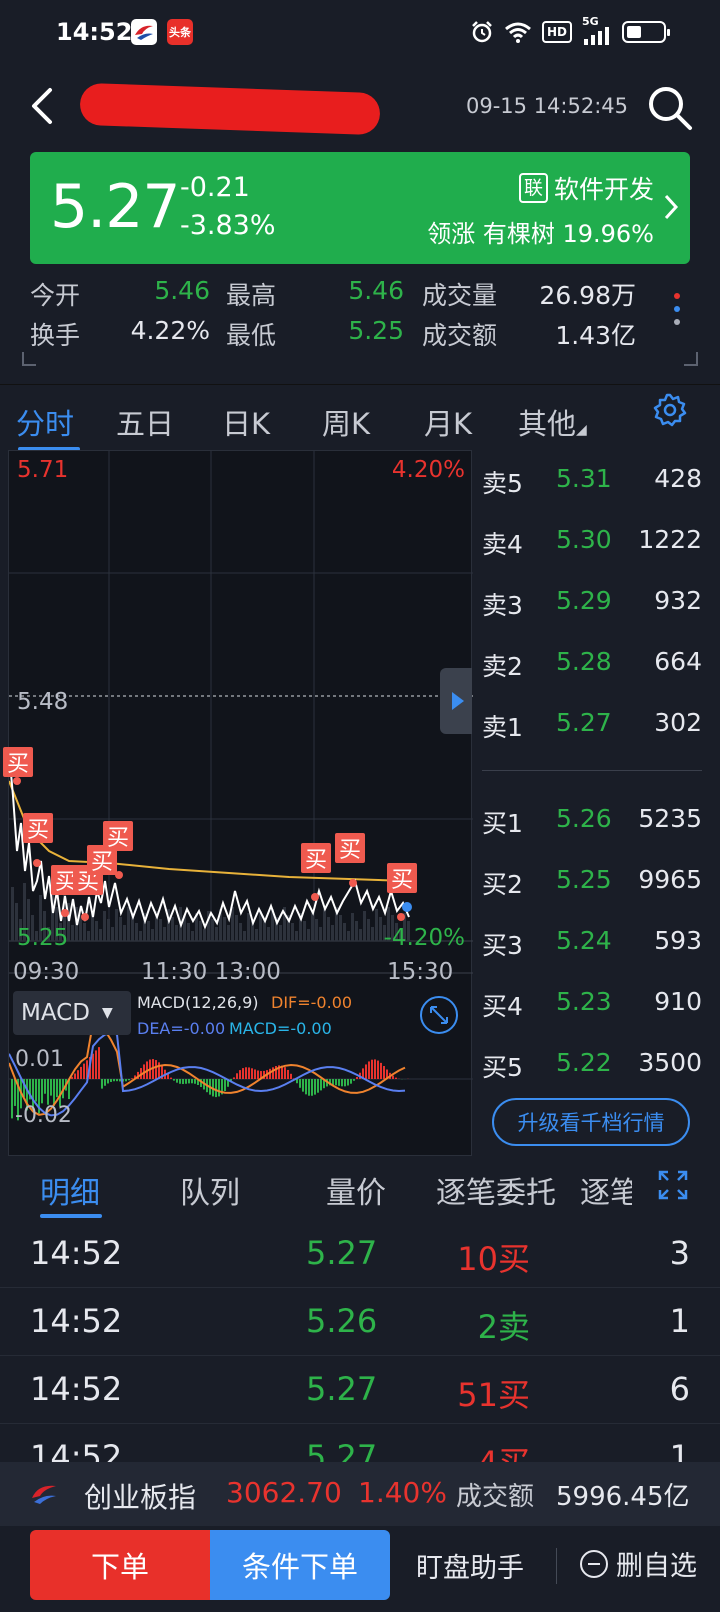 Image resolution: width=720 pixels, height=1612 pixels. I want to click on chart-tabs: 分时 五日 日K 周K 月K 其他◢, so click(360, 417).